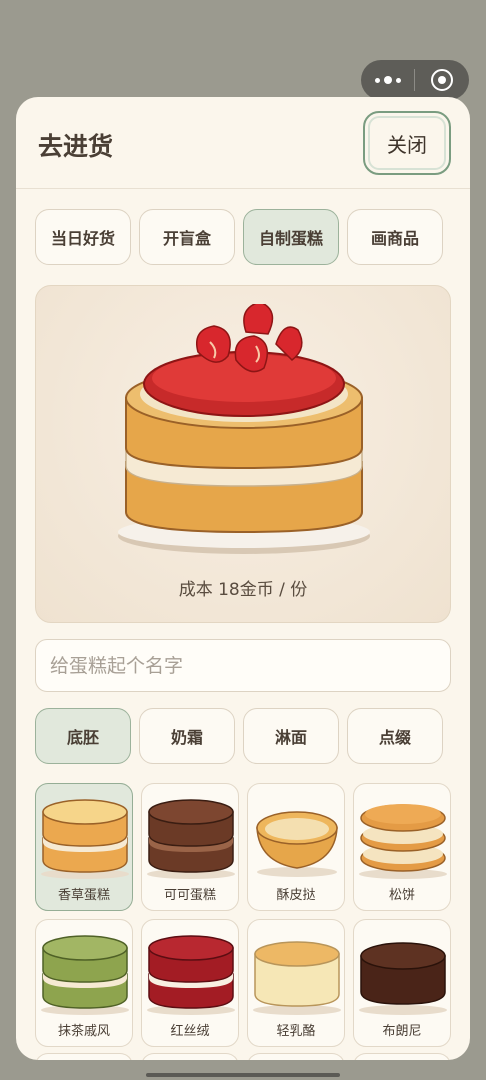 Image resolution: width=486 pixels, height=1080 pixels. What do you see at coordinates (387, 80) in the screenshot?
I see `more-menu-icon` at bounding box center [387, 80].